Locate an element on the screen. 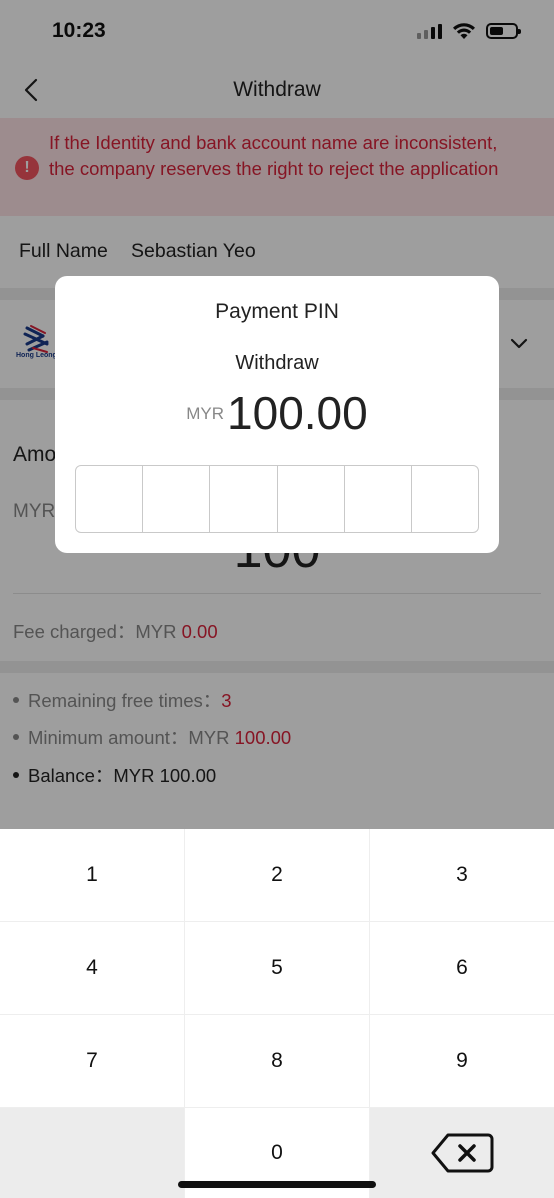 This screenshot has width=554, height=1198. keypad-key-label: 2 is located at coordinates (277, 874).